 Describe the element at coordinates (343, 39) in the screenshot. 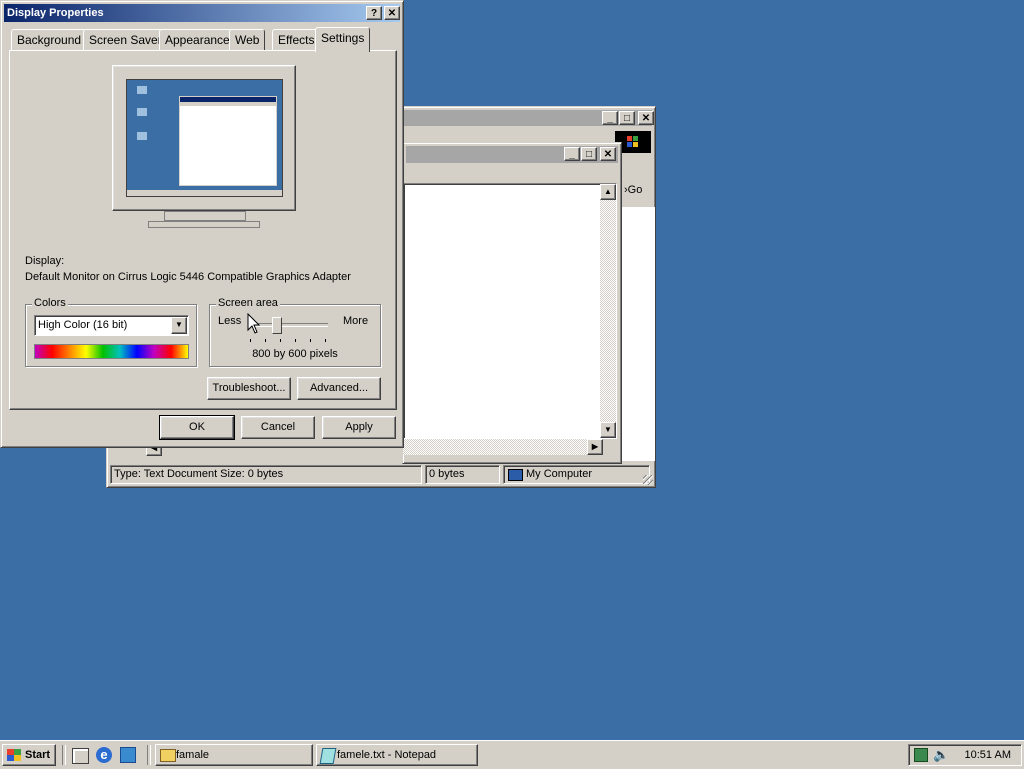

I see `tab-settings: Settings` at that location.